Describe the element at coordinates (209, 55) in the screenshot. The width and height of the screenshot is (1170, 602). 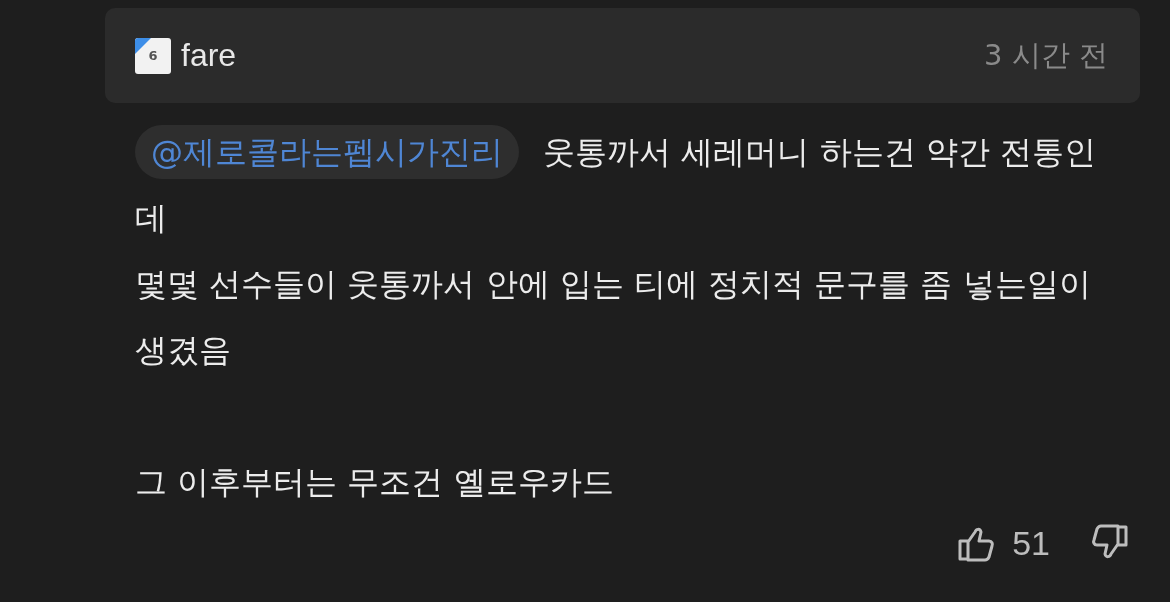
I see `author-name: fare` at that location.